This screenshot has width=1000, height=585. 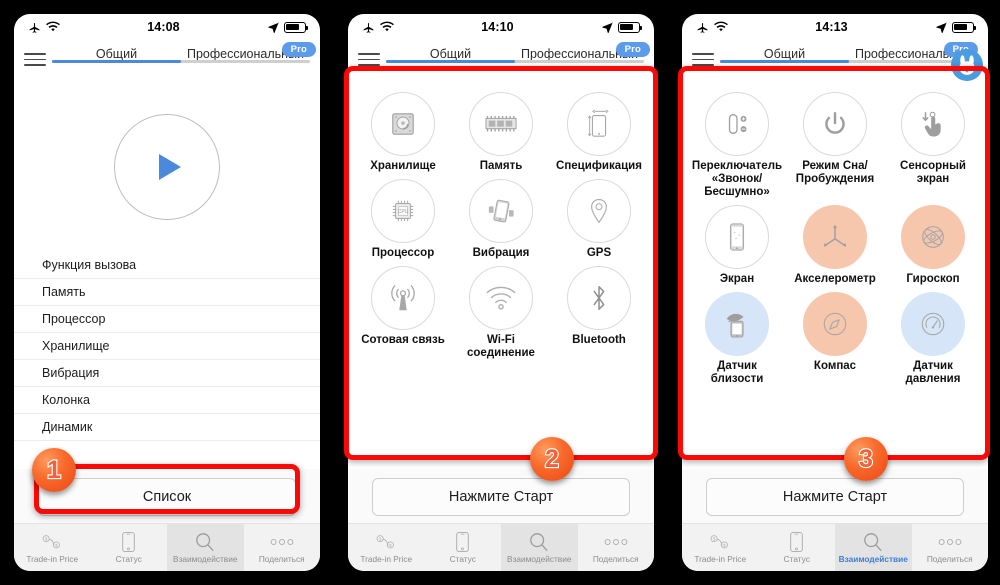 What do you see at coordinates (167, 167) in the screenshot?
I see `play-button` at bounding box center [167, 167].